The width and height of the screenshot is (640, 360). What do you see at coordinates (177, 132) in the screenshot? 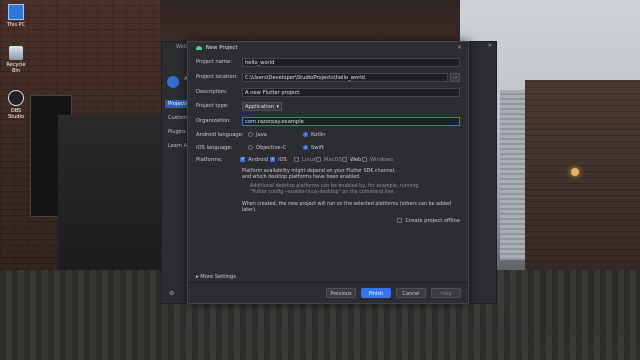
I see `sidebar-item-plugins: Plugins` at bounding box center [177, 132].